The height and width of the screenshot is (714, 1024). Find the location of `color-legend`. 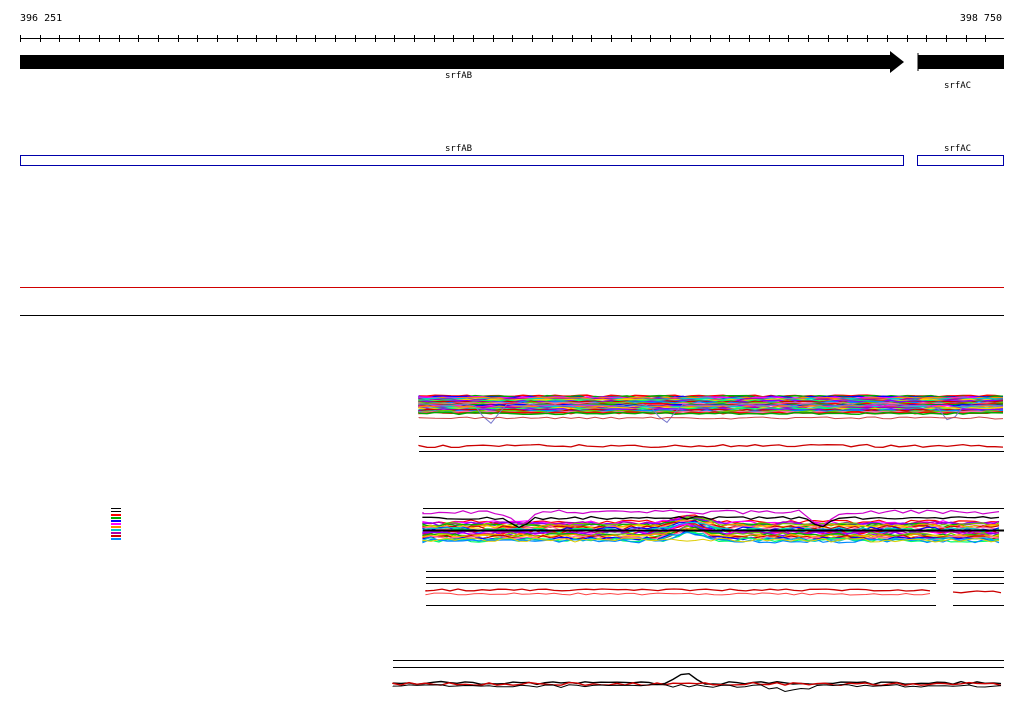

color-legend is located at coordinates (116, 524).